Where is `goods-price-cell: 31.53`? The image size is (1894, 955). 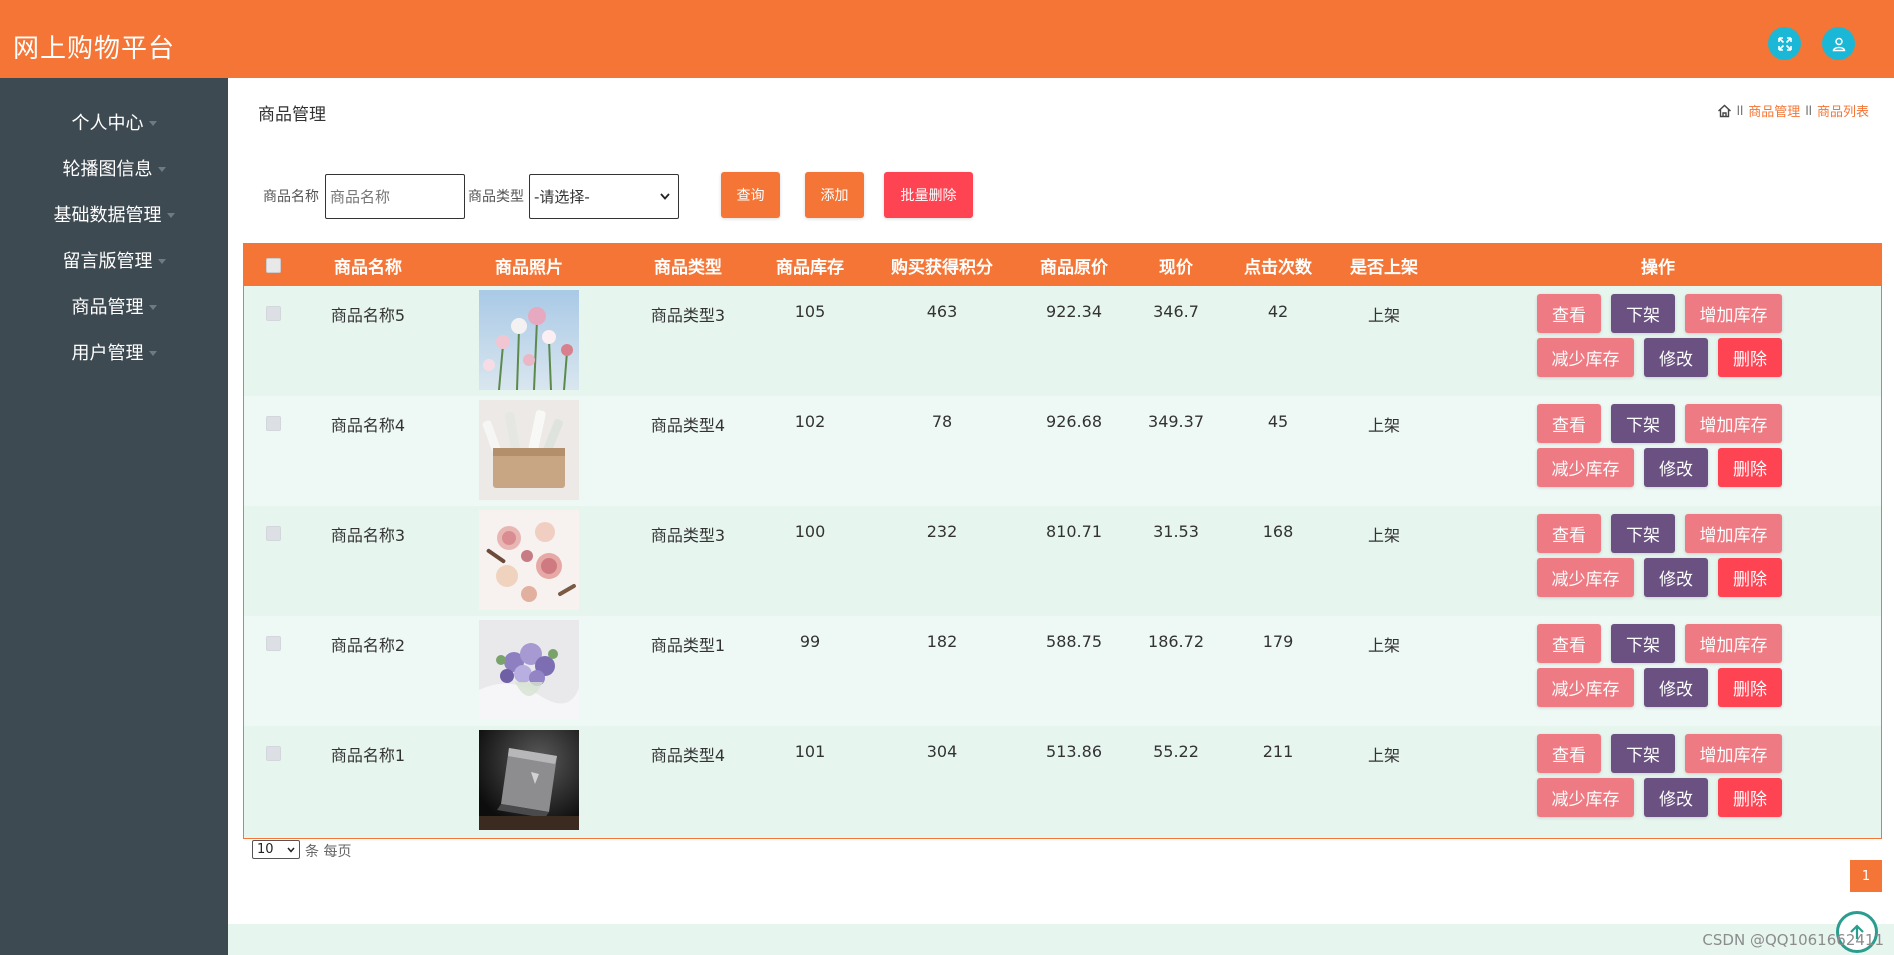
goods-price-cell: 31.53 is located at coordinates (1176, 531).